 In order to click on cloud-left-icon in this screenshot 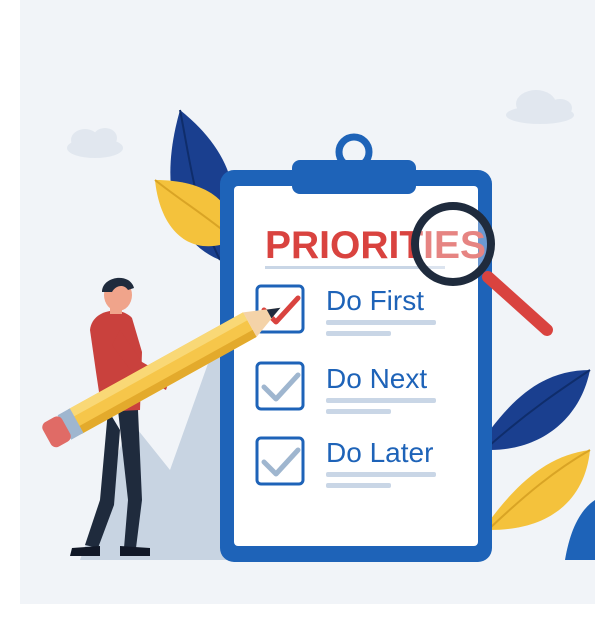, I will do `click(95, 143)`.